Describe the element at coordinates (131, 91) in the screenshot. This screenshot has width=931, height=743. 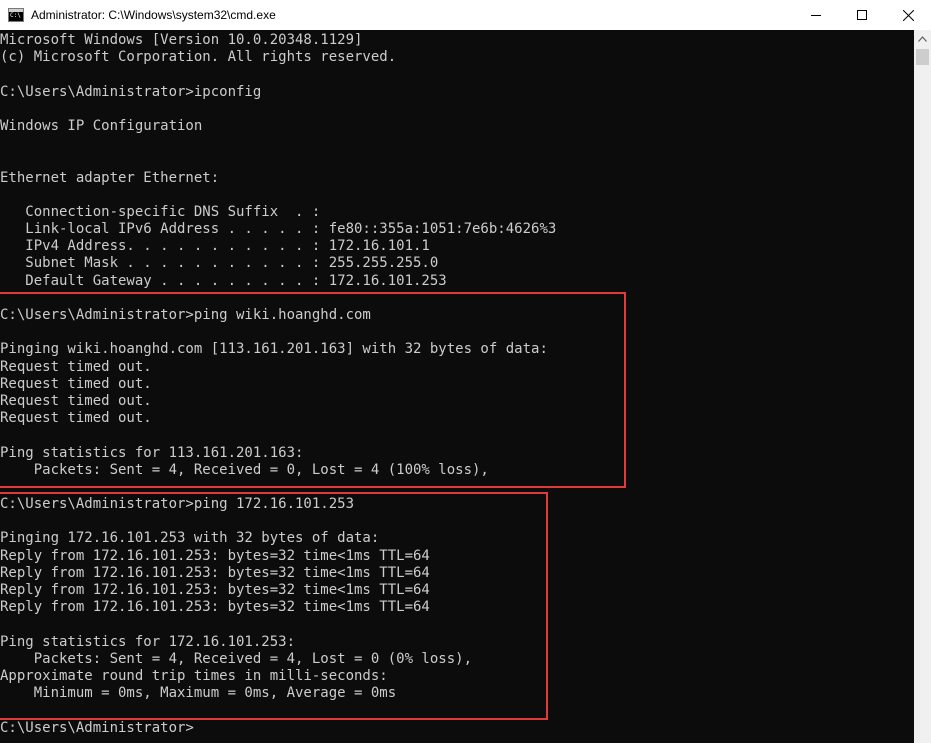
I see `console-line: C:\Users\Administrator>ipconfig` at that location.